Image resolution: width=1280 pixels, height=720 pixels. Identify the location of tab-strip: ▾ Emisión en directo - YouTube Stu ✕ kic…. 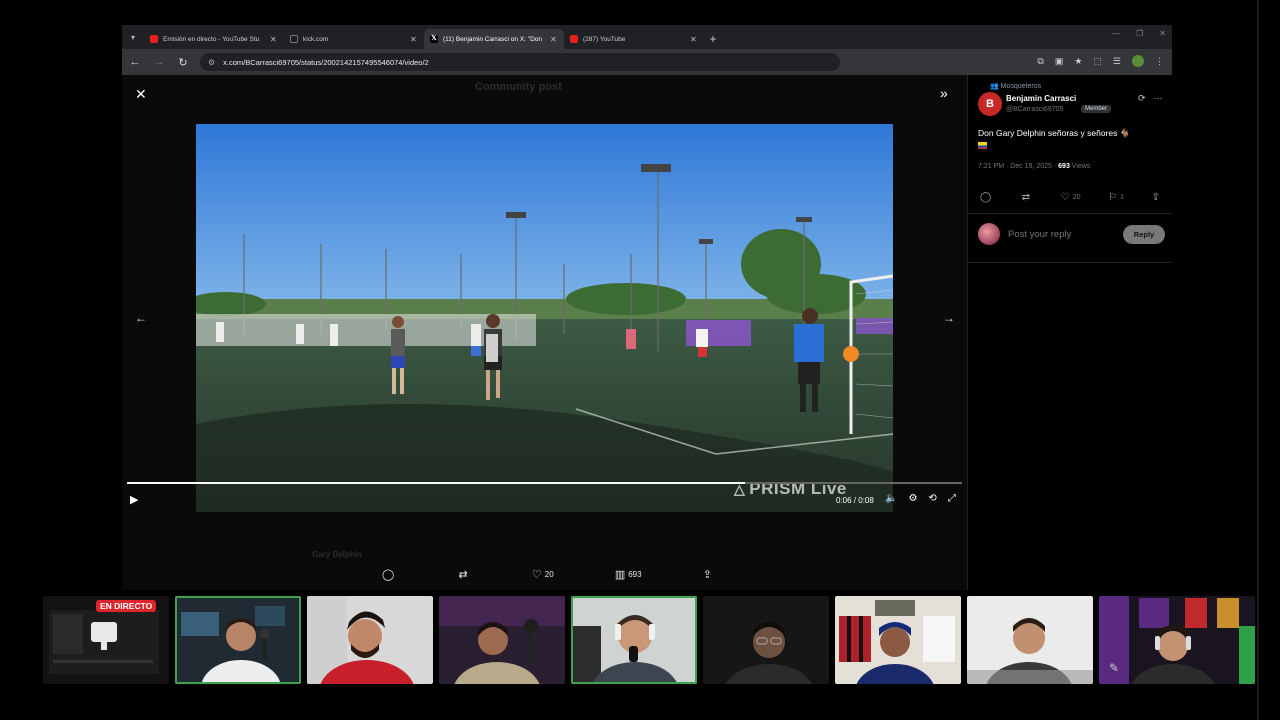
(647, 37).